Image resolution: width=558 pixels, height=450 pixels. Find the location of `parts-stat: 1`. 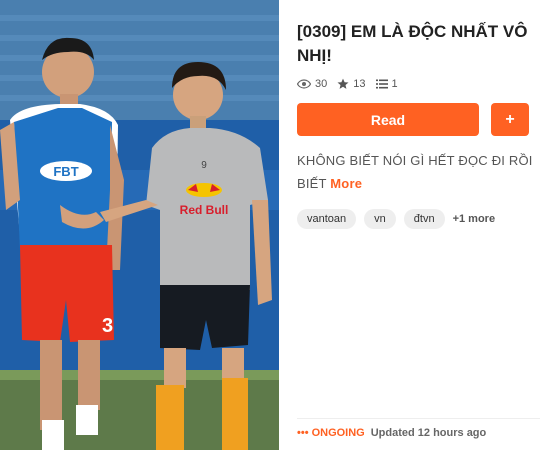

parts-stat: 1 is located at coordinates (386, 84).